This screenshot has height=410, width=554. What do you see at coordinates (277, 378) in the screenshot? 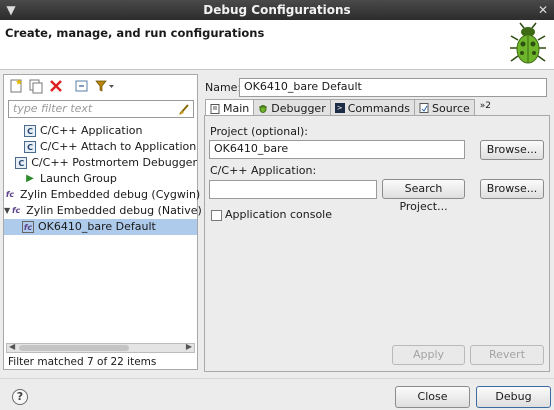
I see `footer-divider` at bounding box center [277, 378].